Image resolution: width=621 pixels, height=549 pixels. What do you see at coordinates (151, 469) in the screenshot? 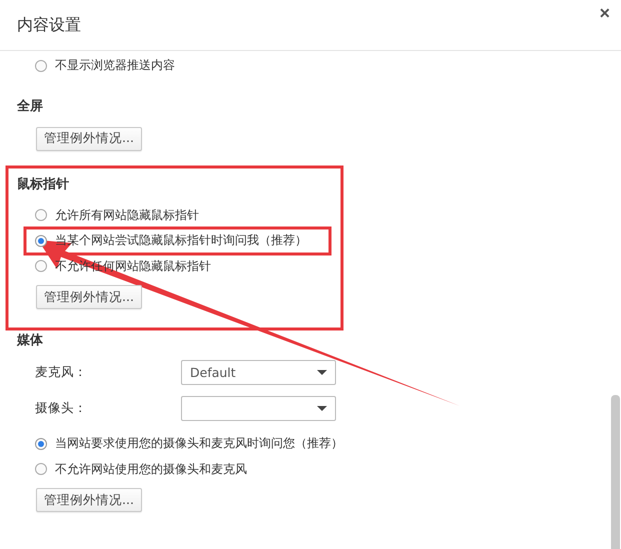
I see `radio-label: 不允许网站使用您的摄像头和麦克风` at bounding box center [151, 469].